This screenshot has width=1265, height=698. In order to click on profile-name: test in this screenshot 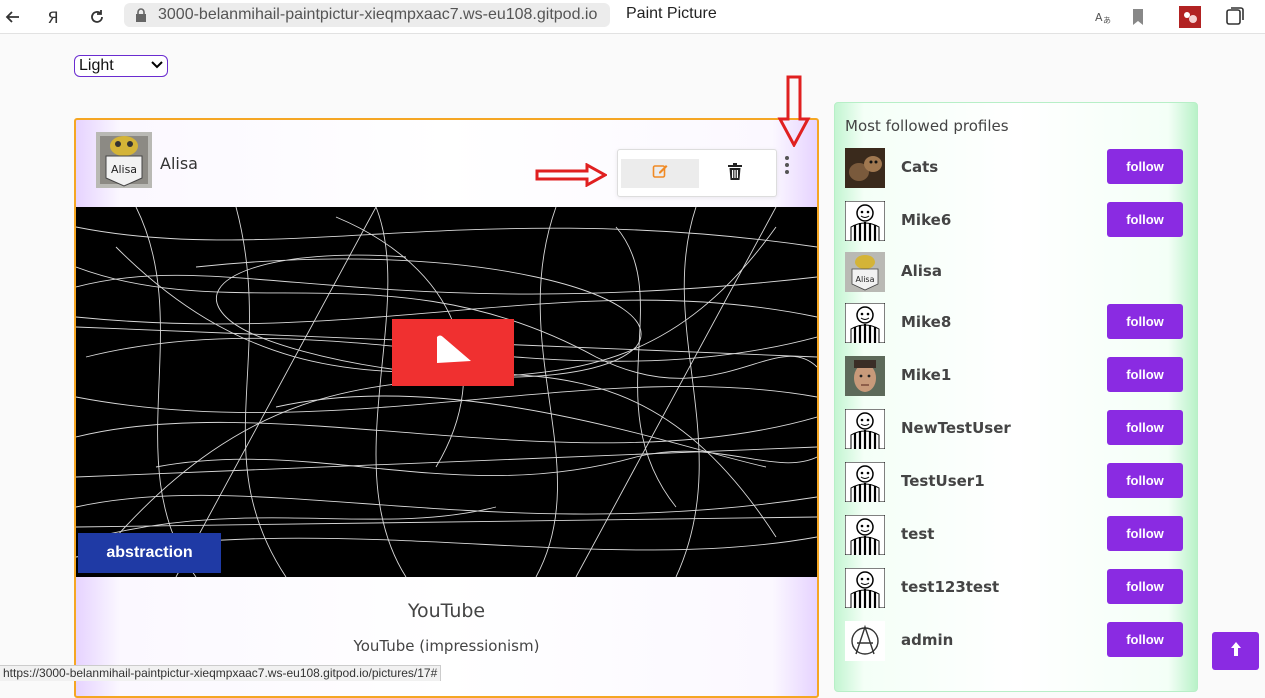, I will do `click(917, 534)`.